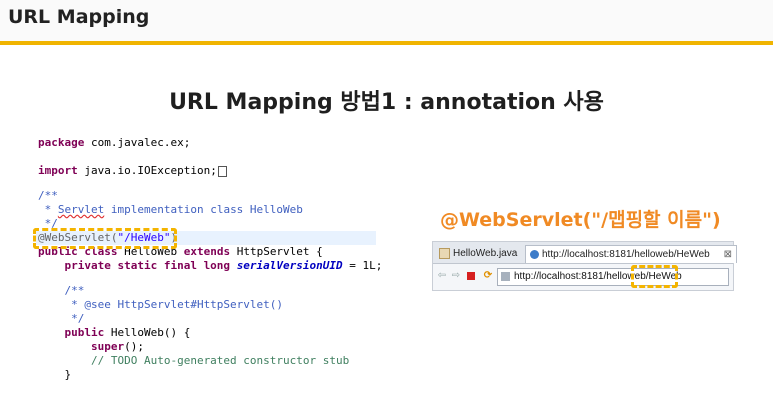  I want to click on code-line-close-brace: }, so click(55, 374).